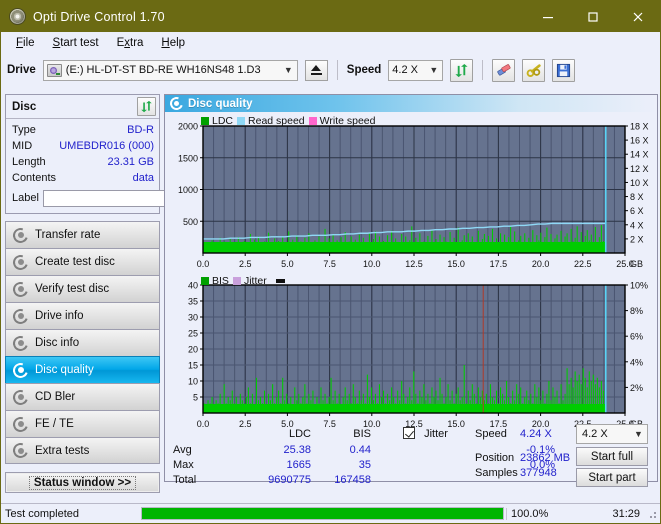 This screenshot has width=661, height=524. What do you see at coordinates (193, 318) in the screenshot?
I see `svg-text: 30` at bounding box center [193, 318].